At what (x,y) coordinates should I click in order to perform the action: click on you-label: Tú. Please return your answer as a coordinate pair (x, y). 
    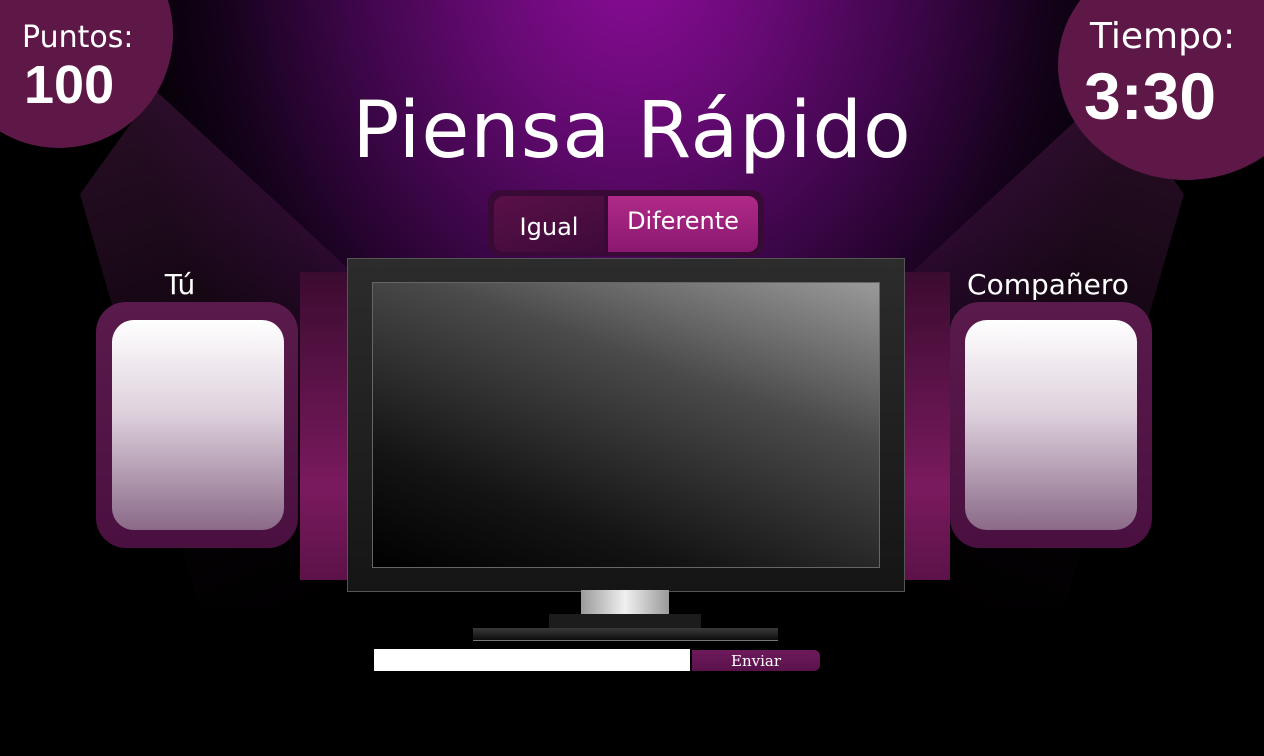
    Looking at the image, I should click on (180, 284).